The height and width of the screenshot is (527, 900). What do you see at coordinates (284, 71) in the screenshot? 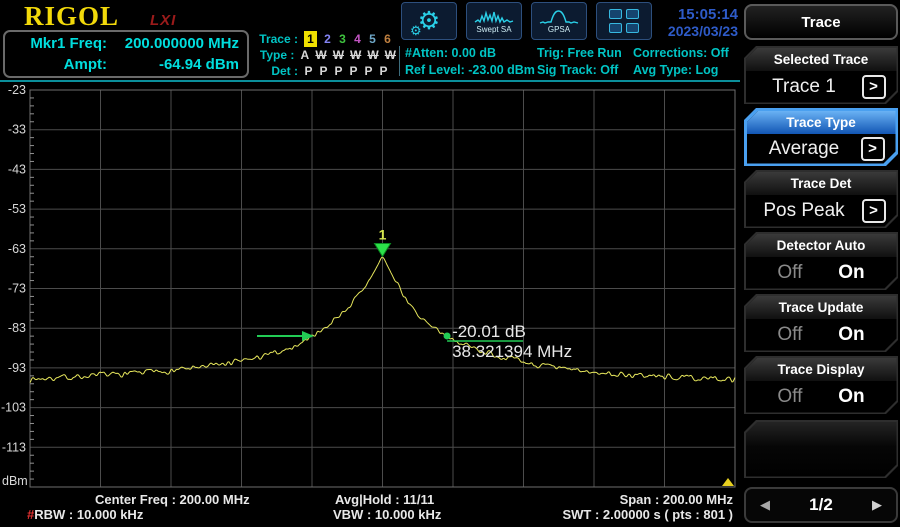
I see `det-row-label: Det :` at bounding box center [284, 71].